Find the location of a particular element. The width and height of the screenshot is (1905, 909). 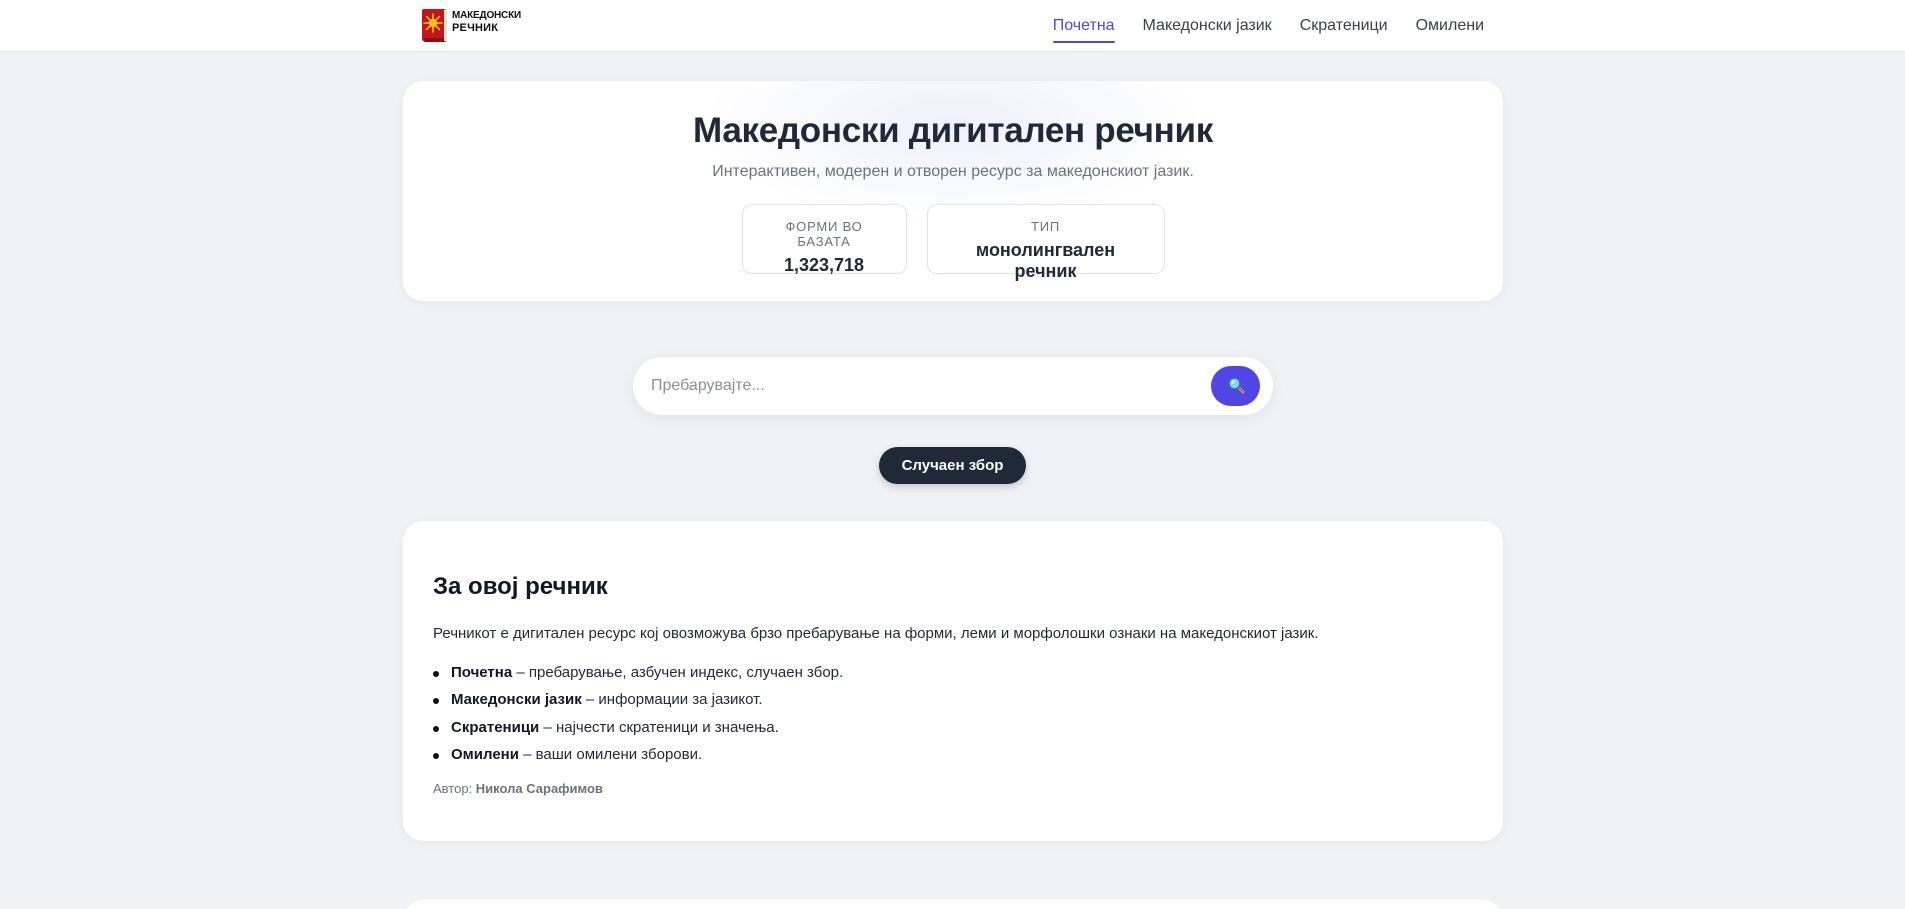

logo-wordmark: МАКЕДОНСКИ РЕЧНИК is located at coordinates (486, 22).